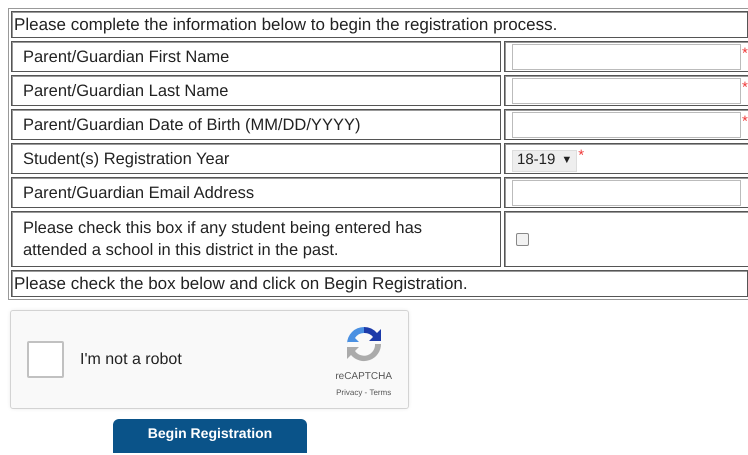 The image size is (748, 455). What do you see at coordinates (545, 161) in the screenshot?
I see `year-select: 18-19 ▼` at bounding box center [545, 161].